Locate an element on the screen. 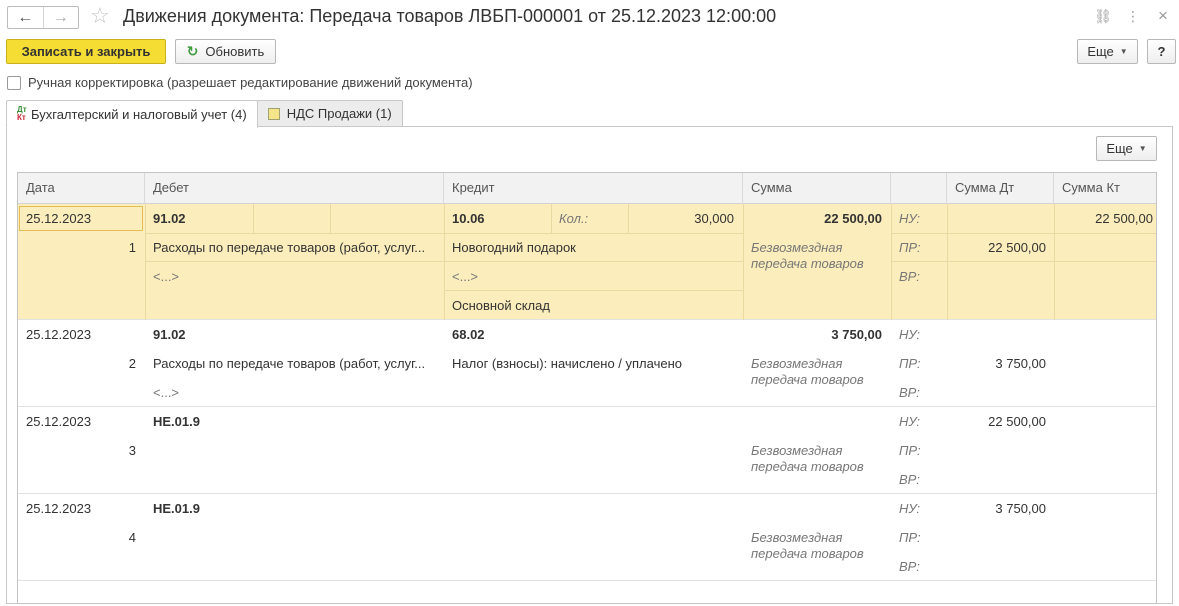  panel-more-button: Еще ▼ is located at coordinates (1126, 148).